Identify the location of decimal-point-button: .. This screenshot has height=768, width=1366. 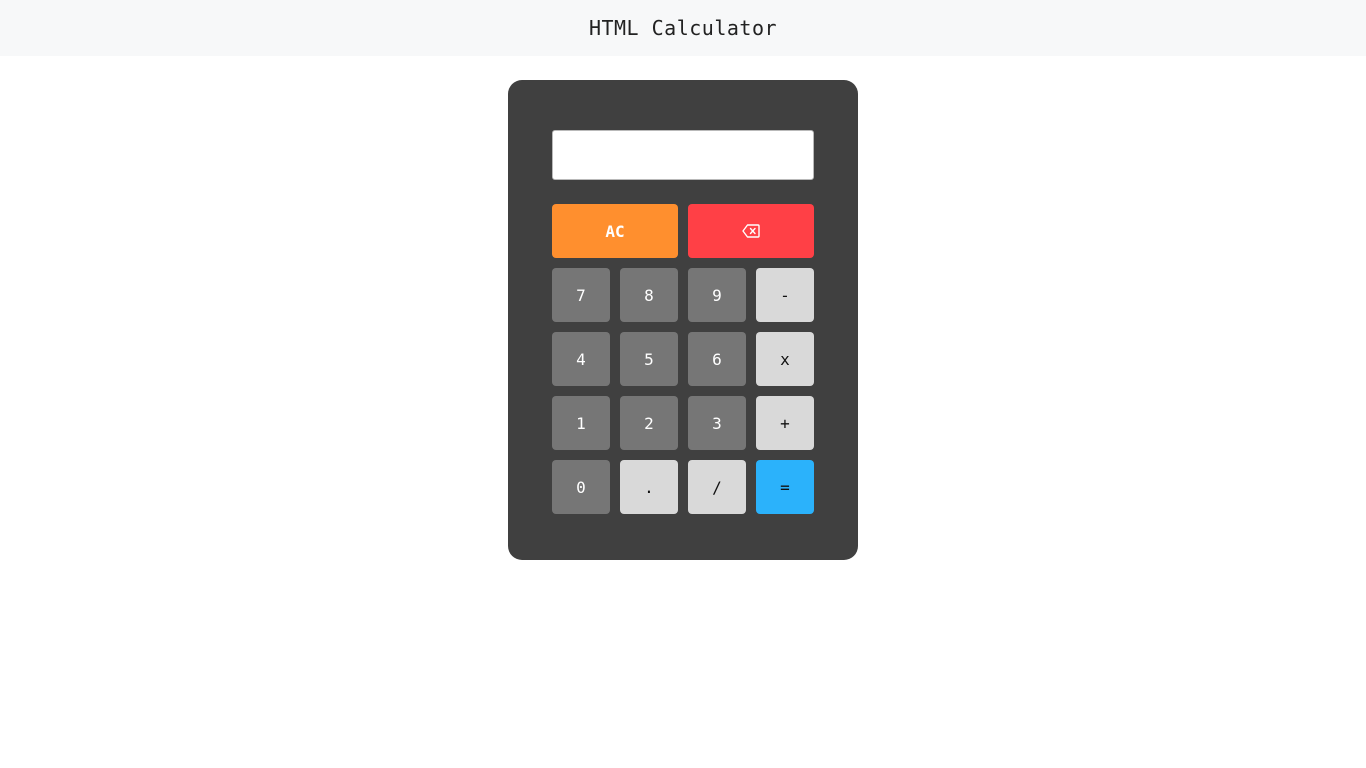
(649, 487).